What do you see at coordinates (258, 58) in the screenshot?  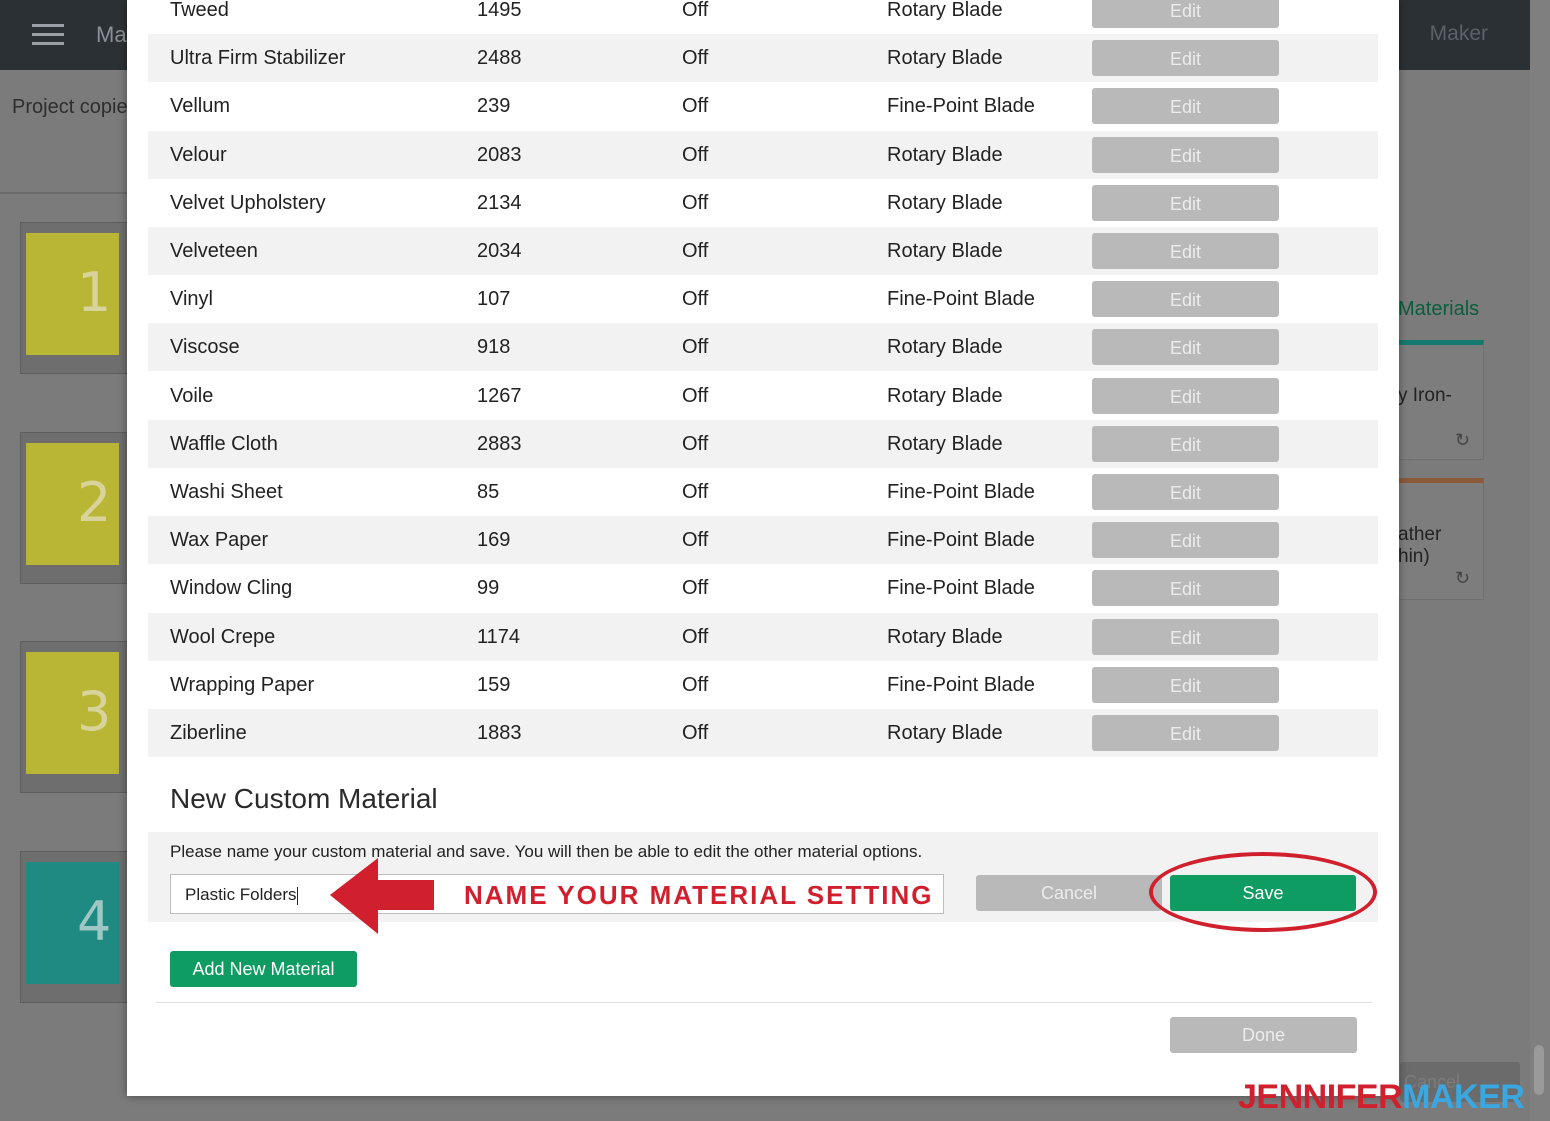 I see `material-name: Ultra Firm Stabilizer` at bounding box center [258, 58].